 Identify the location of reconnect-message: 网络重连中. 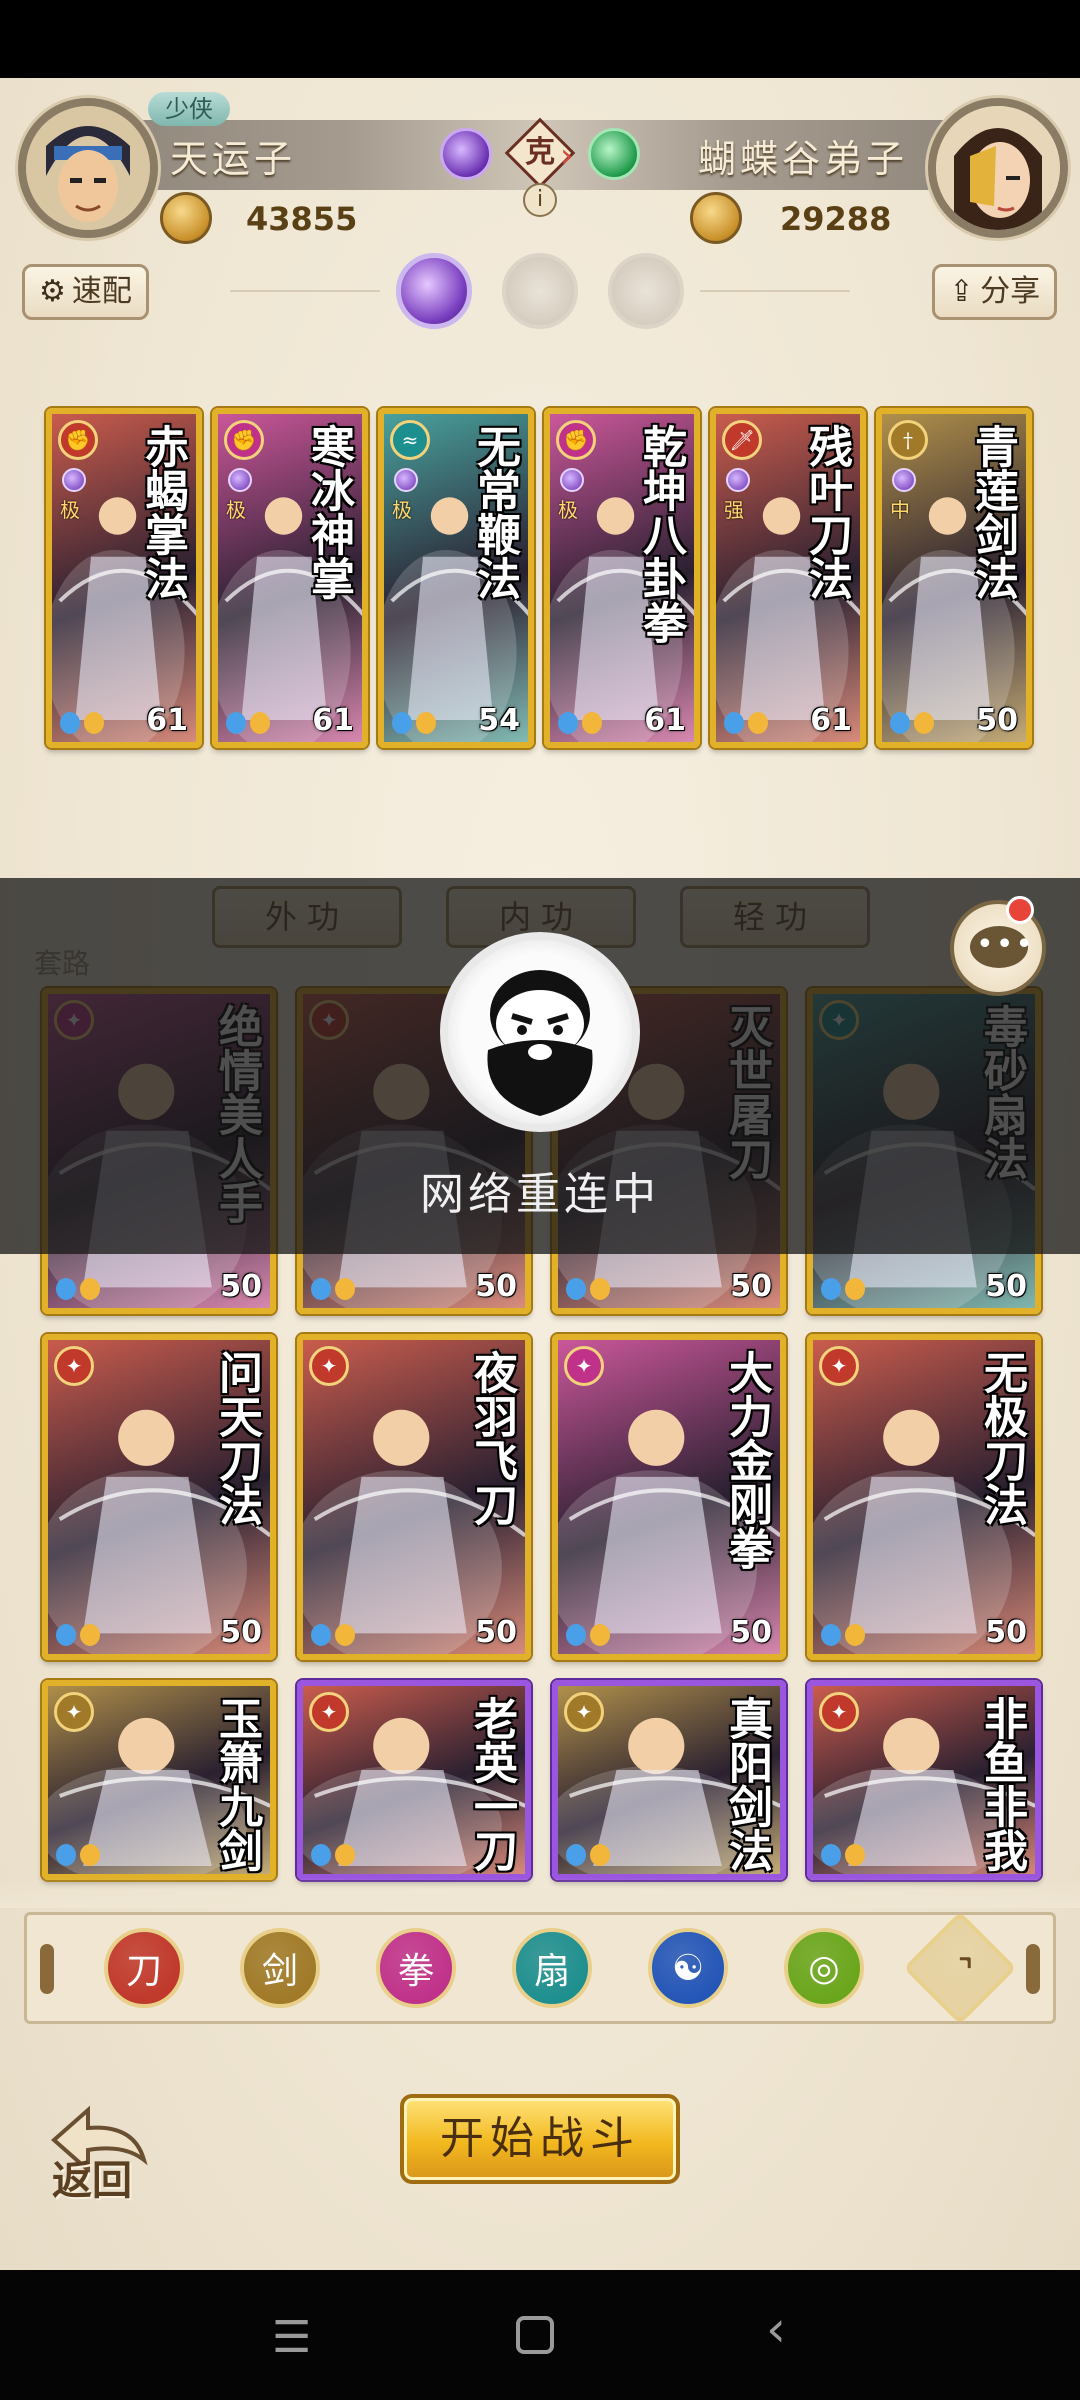
(540, 1194).